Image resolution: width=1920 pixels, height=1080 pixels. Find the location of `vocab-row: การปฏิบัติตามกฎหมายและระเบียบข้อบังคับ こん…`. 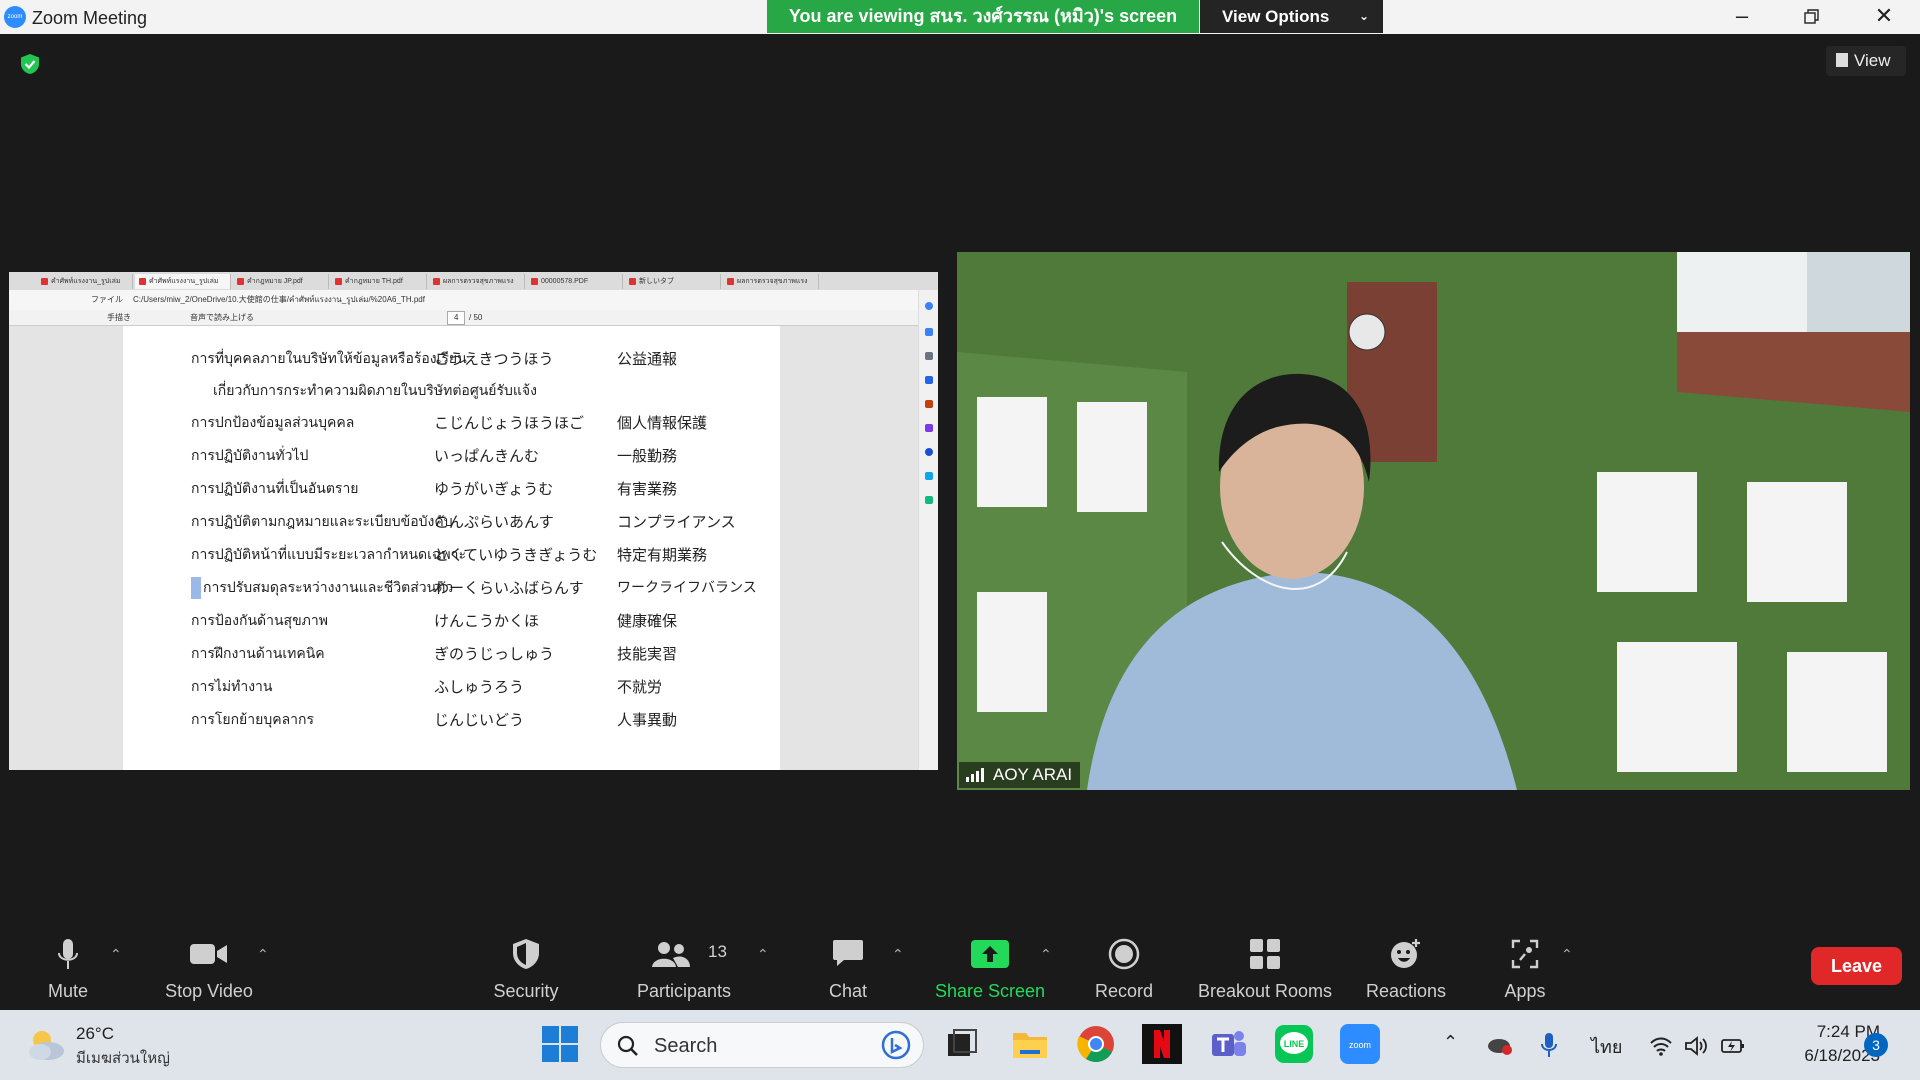

vocab-row: การปฏิบัติตามกฎหมายและระเบียบข้อบังคับ こん… is located at coordinates (451, 525).